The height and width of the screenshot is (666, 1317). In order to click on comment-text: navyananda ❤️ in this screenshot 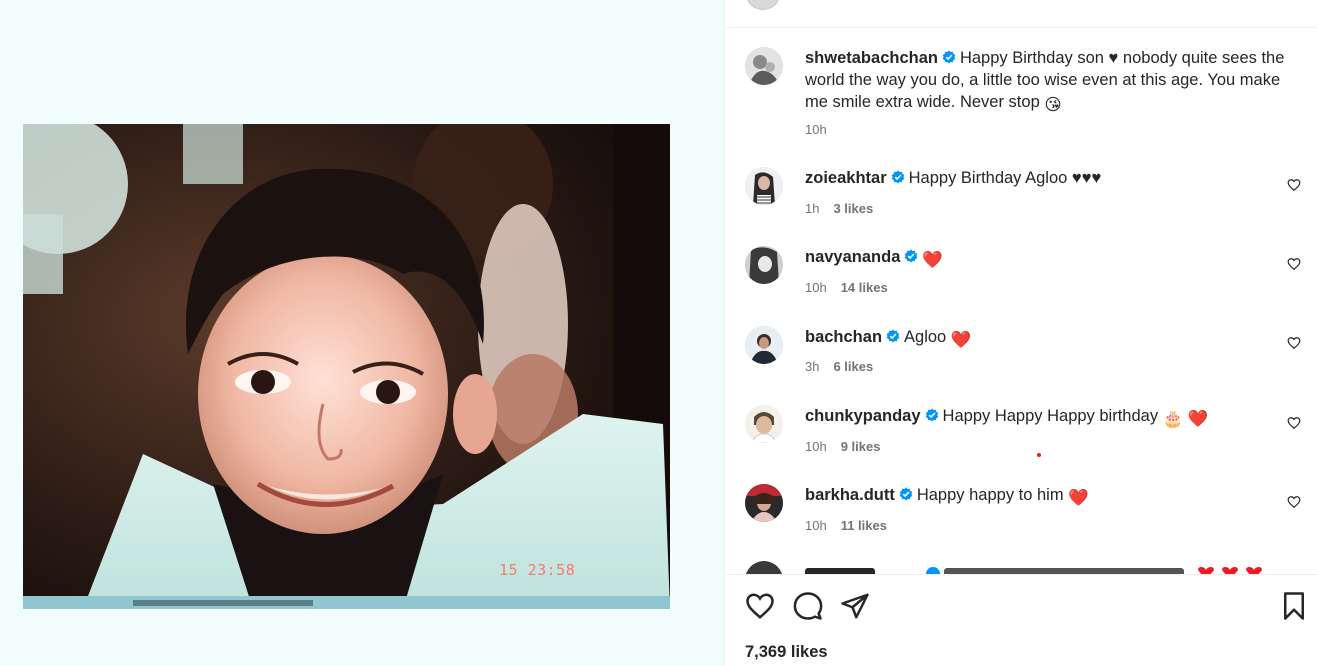, I will do `click(1050, 258)`.